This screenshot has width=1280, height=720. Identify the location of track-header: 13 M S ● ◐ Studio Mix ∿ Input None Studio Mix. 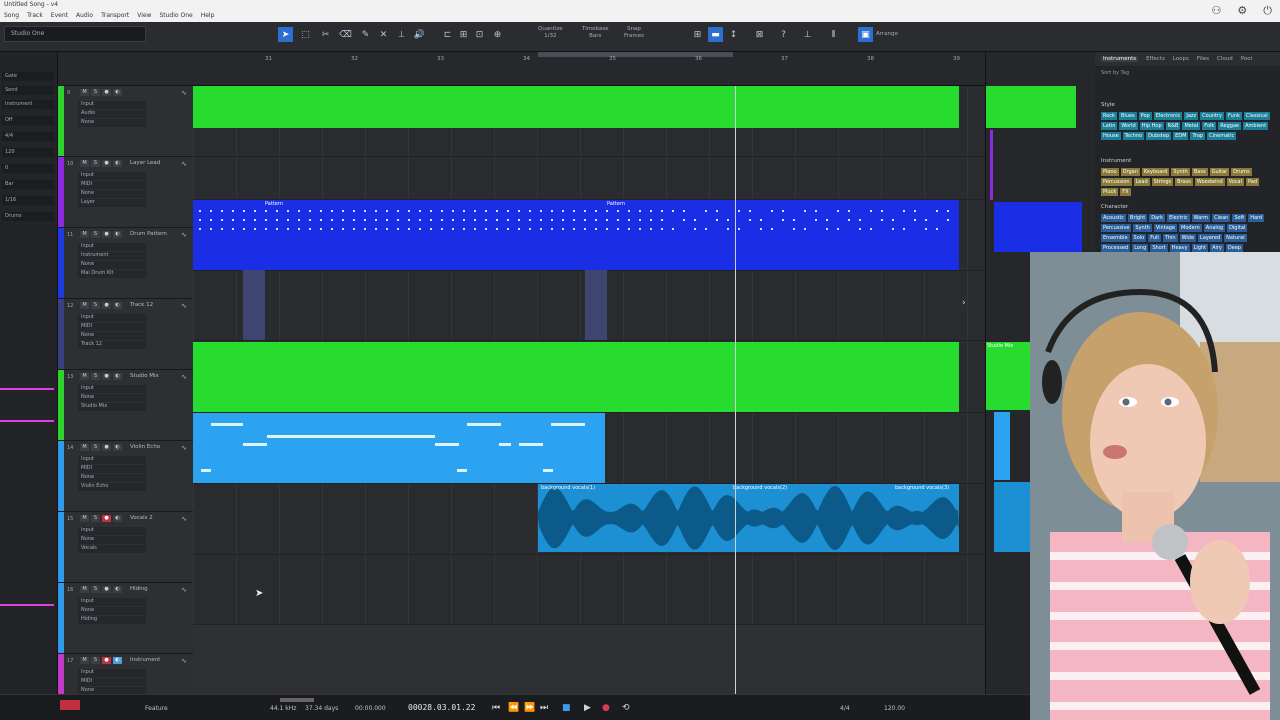
(125, 405).